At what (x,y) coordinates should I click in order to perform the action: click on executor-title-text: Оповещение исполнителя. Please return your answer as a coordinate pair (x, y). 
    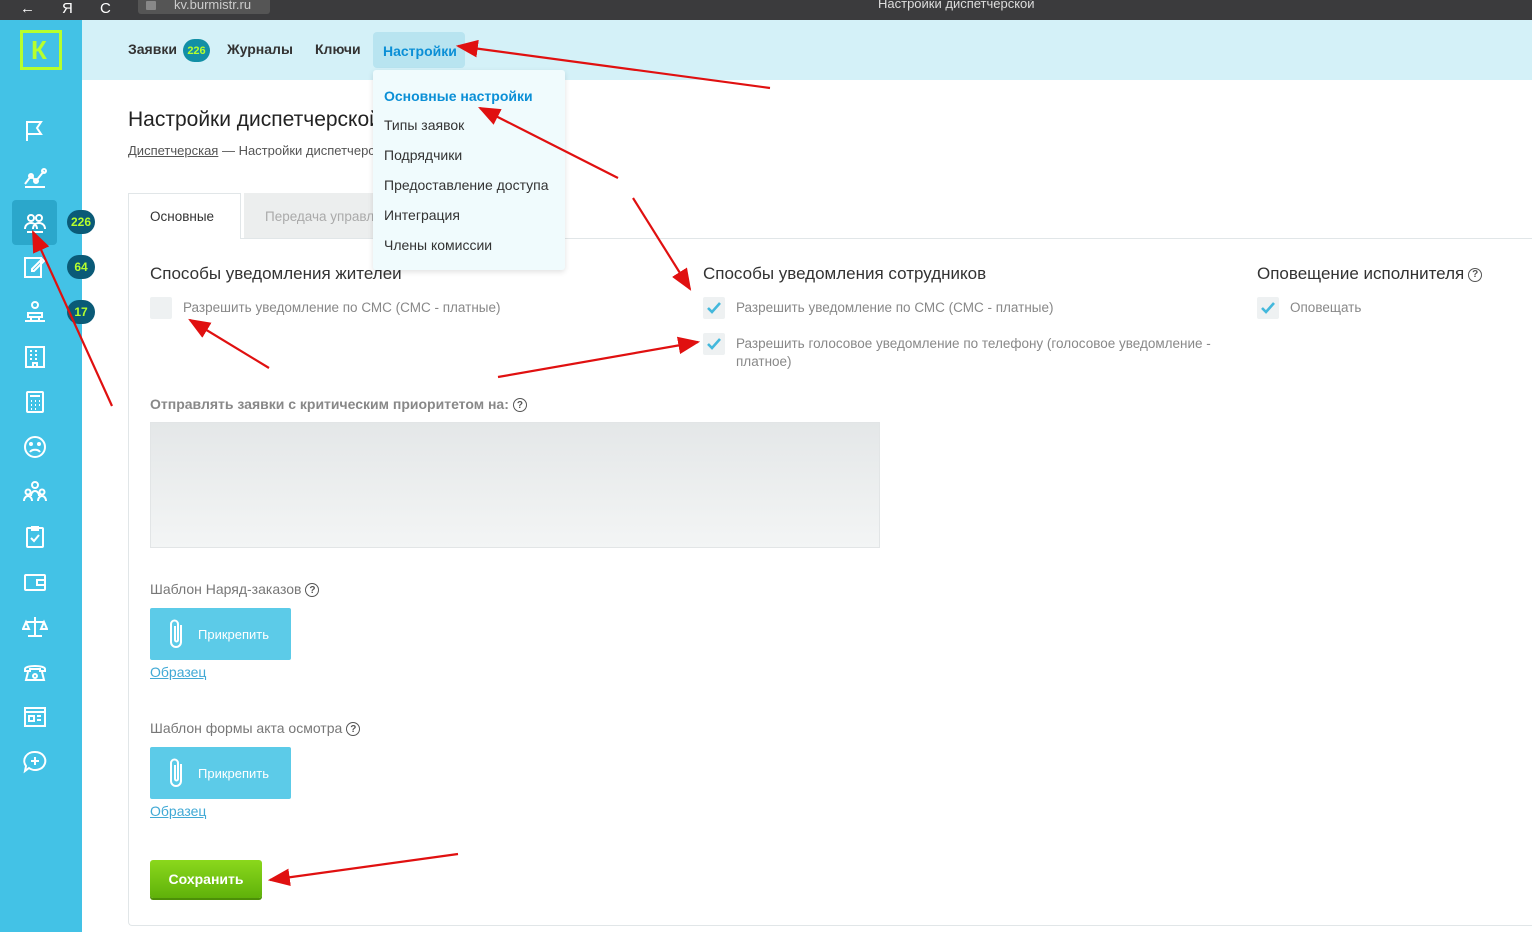
    Looking at the image, I should click on (1361, 273).